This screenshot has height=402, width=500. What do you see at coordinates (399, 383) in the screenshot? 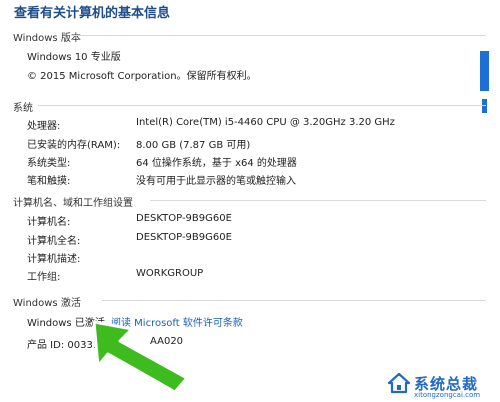
I see `house-icon` at bounding box center [399, 383].